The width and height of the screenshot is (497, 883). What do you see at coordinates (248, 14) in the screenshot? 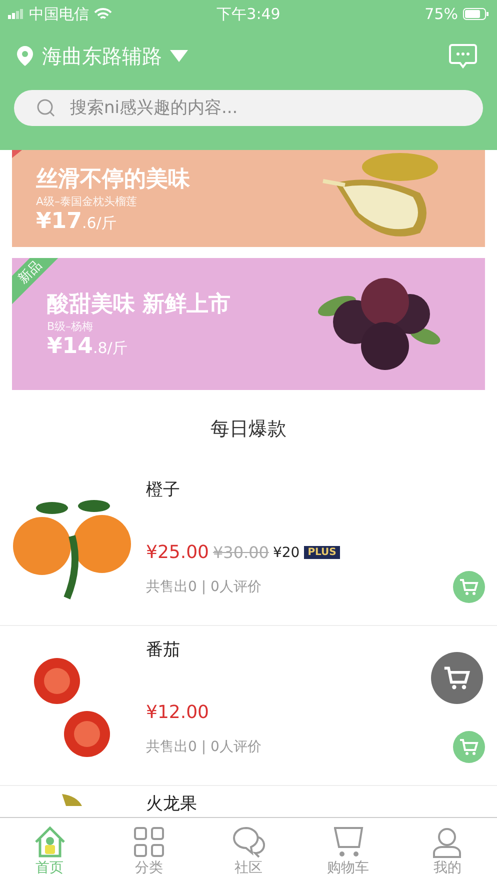
I see `status-time: 下午3:49` at bounding box center [248, 14].